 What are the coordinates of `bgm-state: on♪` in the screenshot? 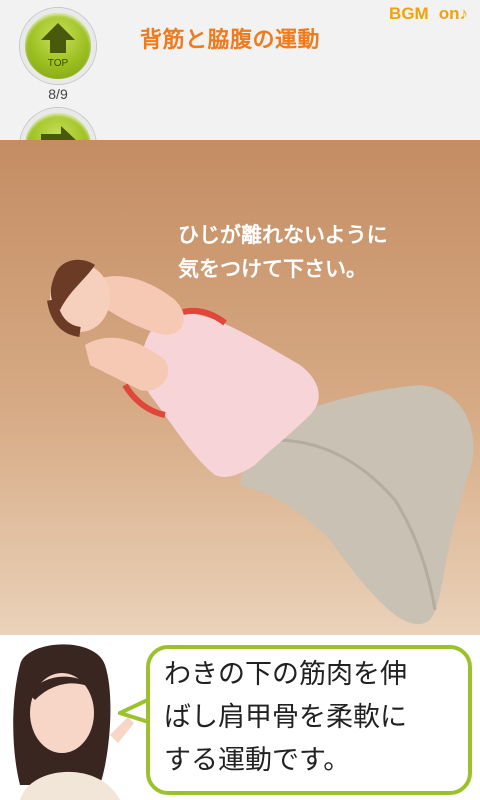 It's located at (453, 13).